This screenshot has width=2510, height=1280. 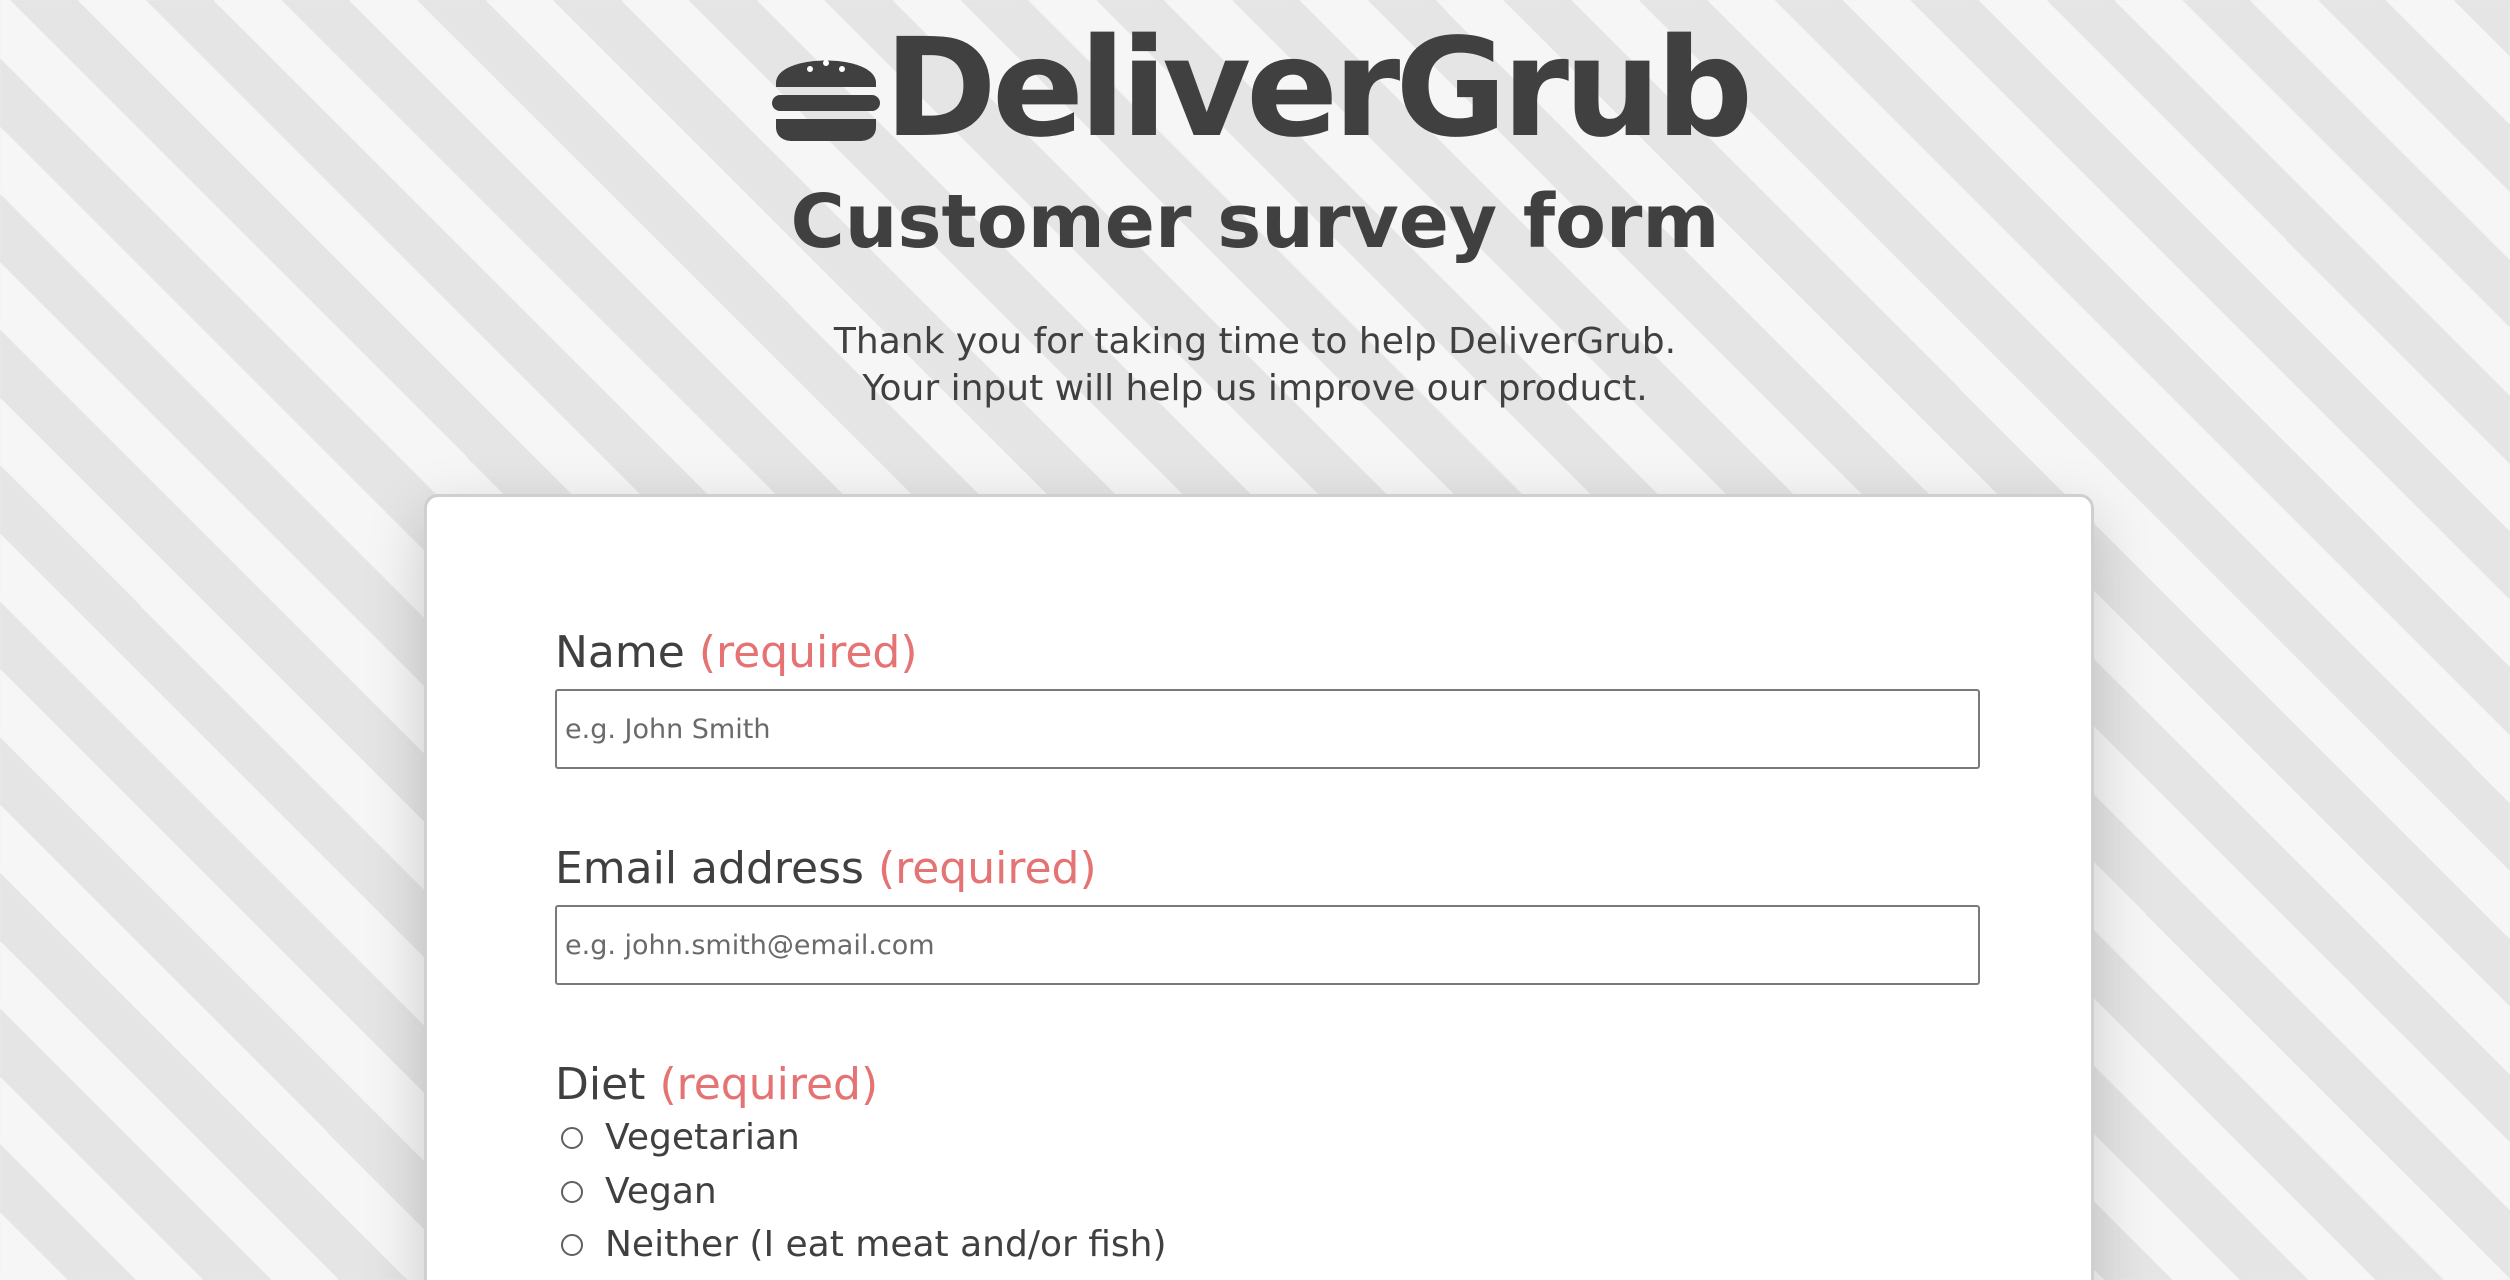 I want to click on name-label: Name (required), so click(x=736, y=653).